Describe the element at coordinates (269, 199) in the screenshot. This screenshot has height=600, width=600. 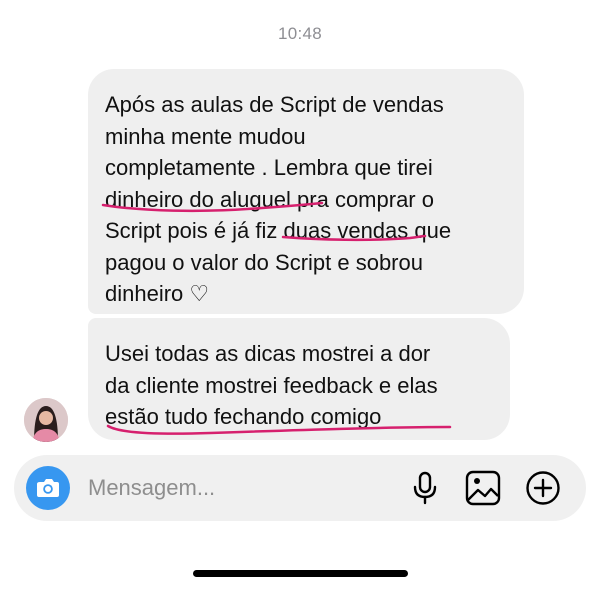
I see `message-line: dinheiro do aluguel pra comprar o` at that location.